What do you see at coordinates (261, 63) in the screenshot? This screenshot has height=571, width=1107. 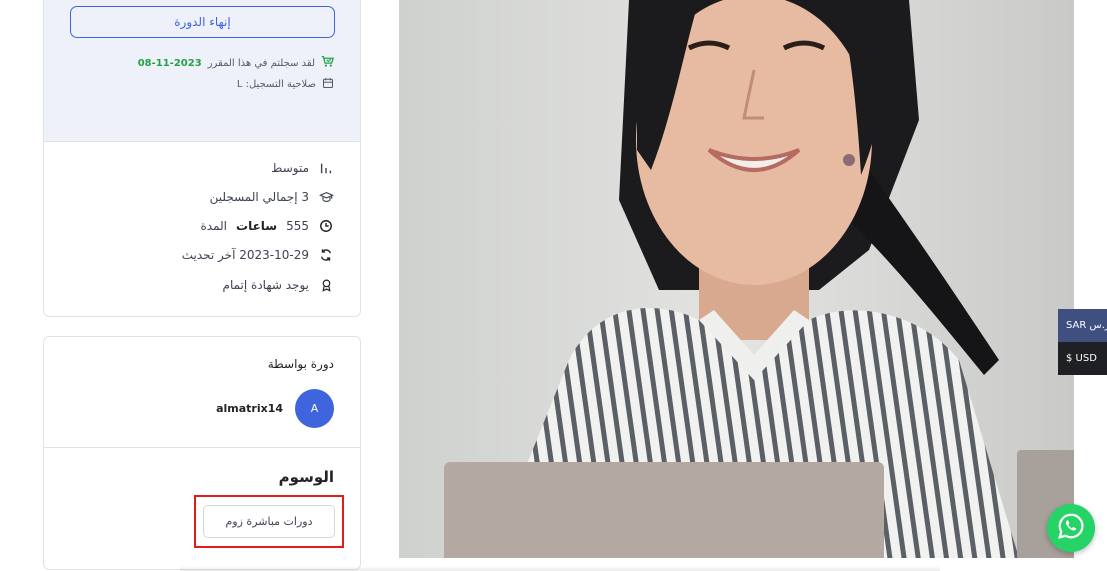 I see `enrolled-text: لقد سجلتم في هذا المقرر` at bounding box center [261, 63].